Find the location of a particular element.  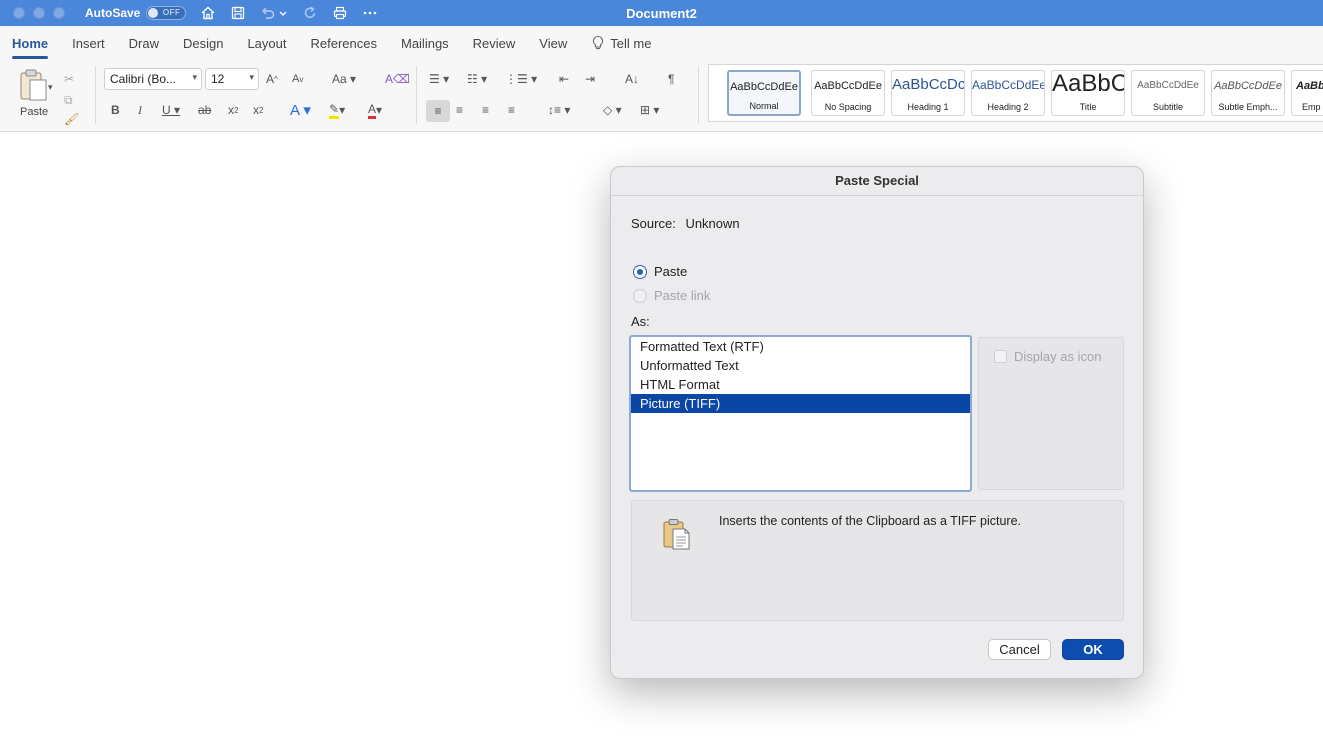

style-name: Subtitle is located at coordinates (1168, 107).